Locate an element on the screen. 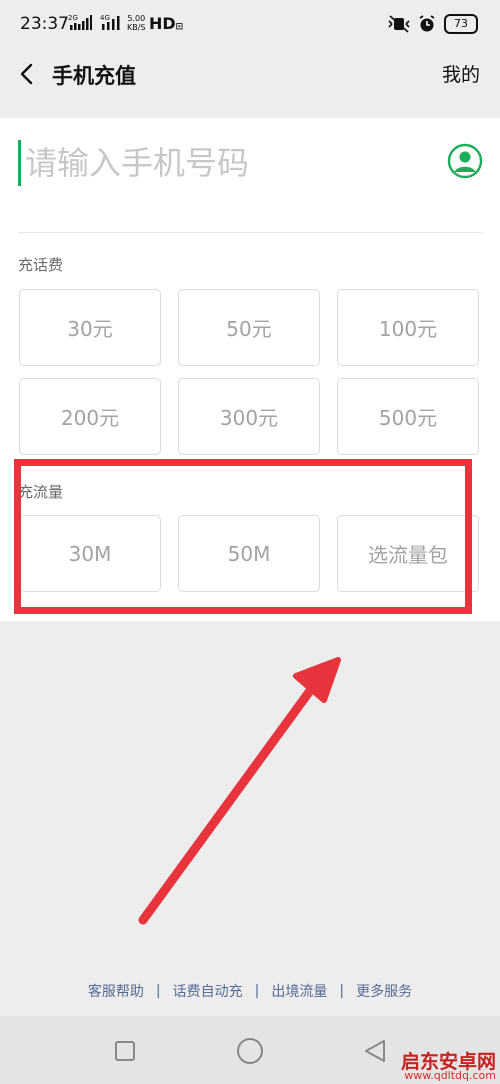 The height and width of the screenshot is (1084, 500). footer-link-more-services: 更多服务 is located at coordinates (384, 991).